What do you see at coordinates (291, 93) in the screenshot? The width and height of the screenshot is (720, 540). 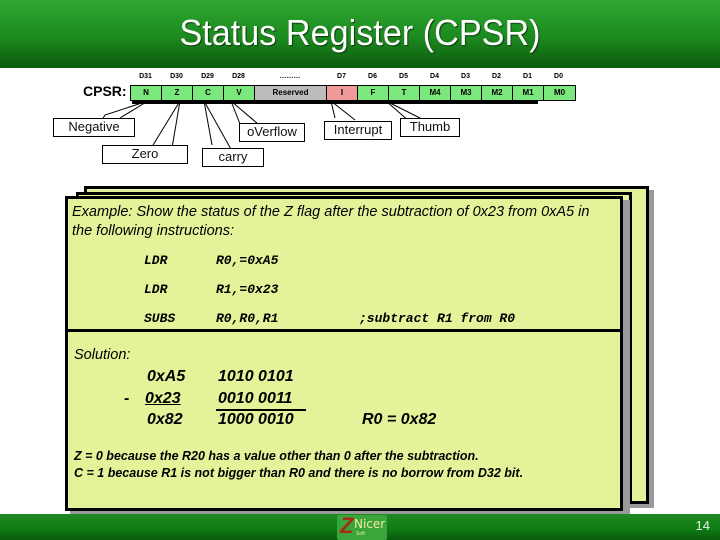 I see `register-cell-reserved: Reserved` at bounding box center [291, 93].